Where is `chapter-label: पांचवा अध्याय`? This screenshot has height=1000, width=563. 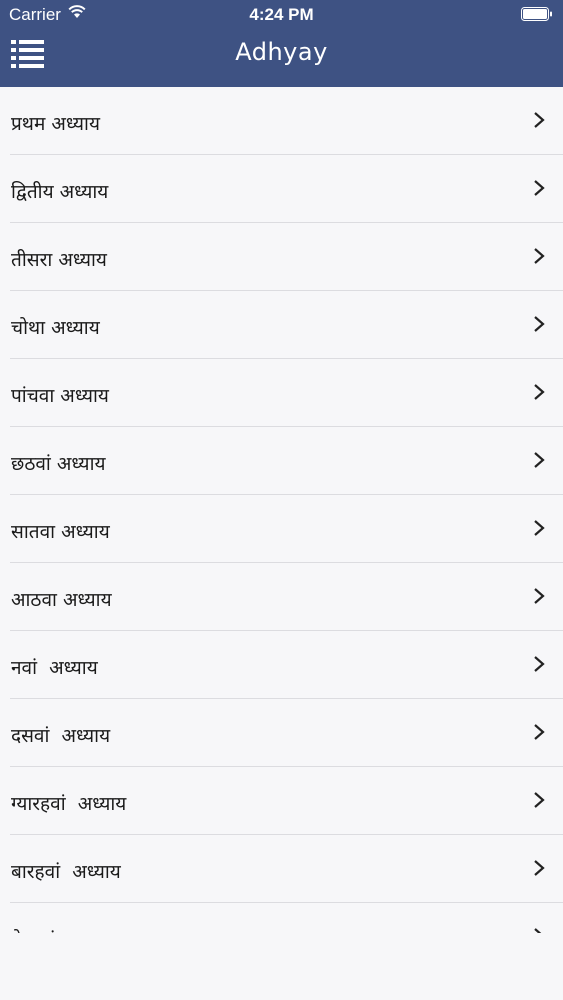 chapter-label: पांचवा अध्याय is located at coordinates (60, 396).